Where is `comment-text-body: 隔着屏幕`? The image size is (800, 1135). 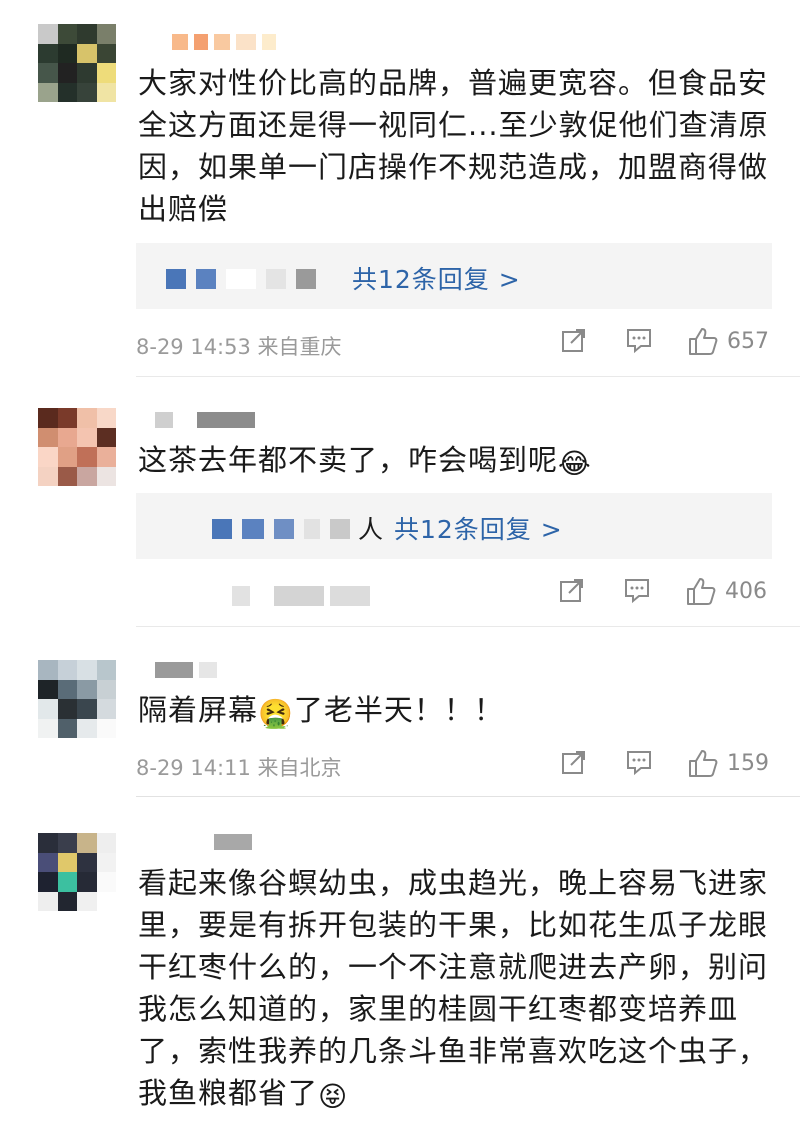 comment-text-body: 隔着屏幕 is located at coordinates (198, 710).